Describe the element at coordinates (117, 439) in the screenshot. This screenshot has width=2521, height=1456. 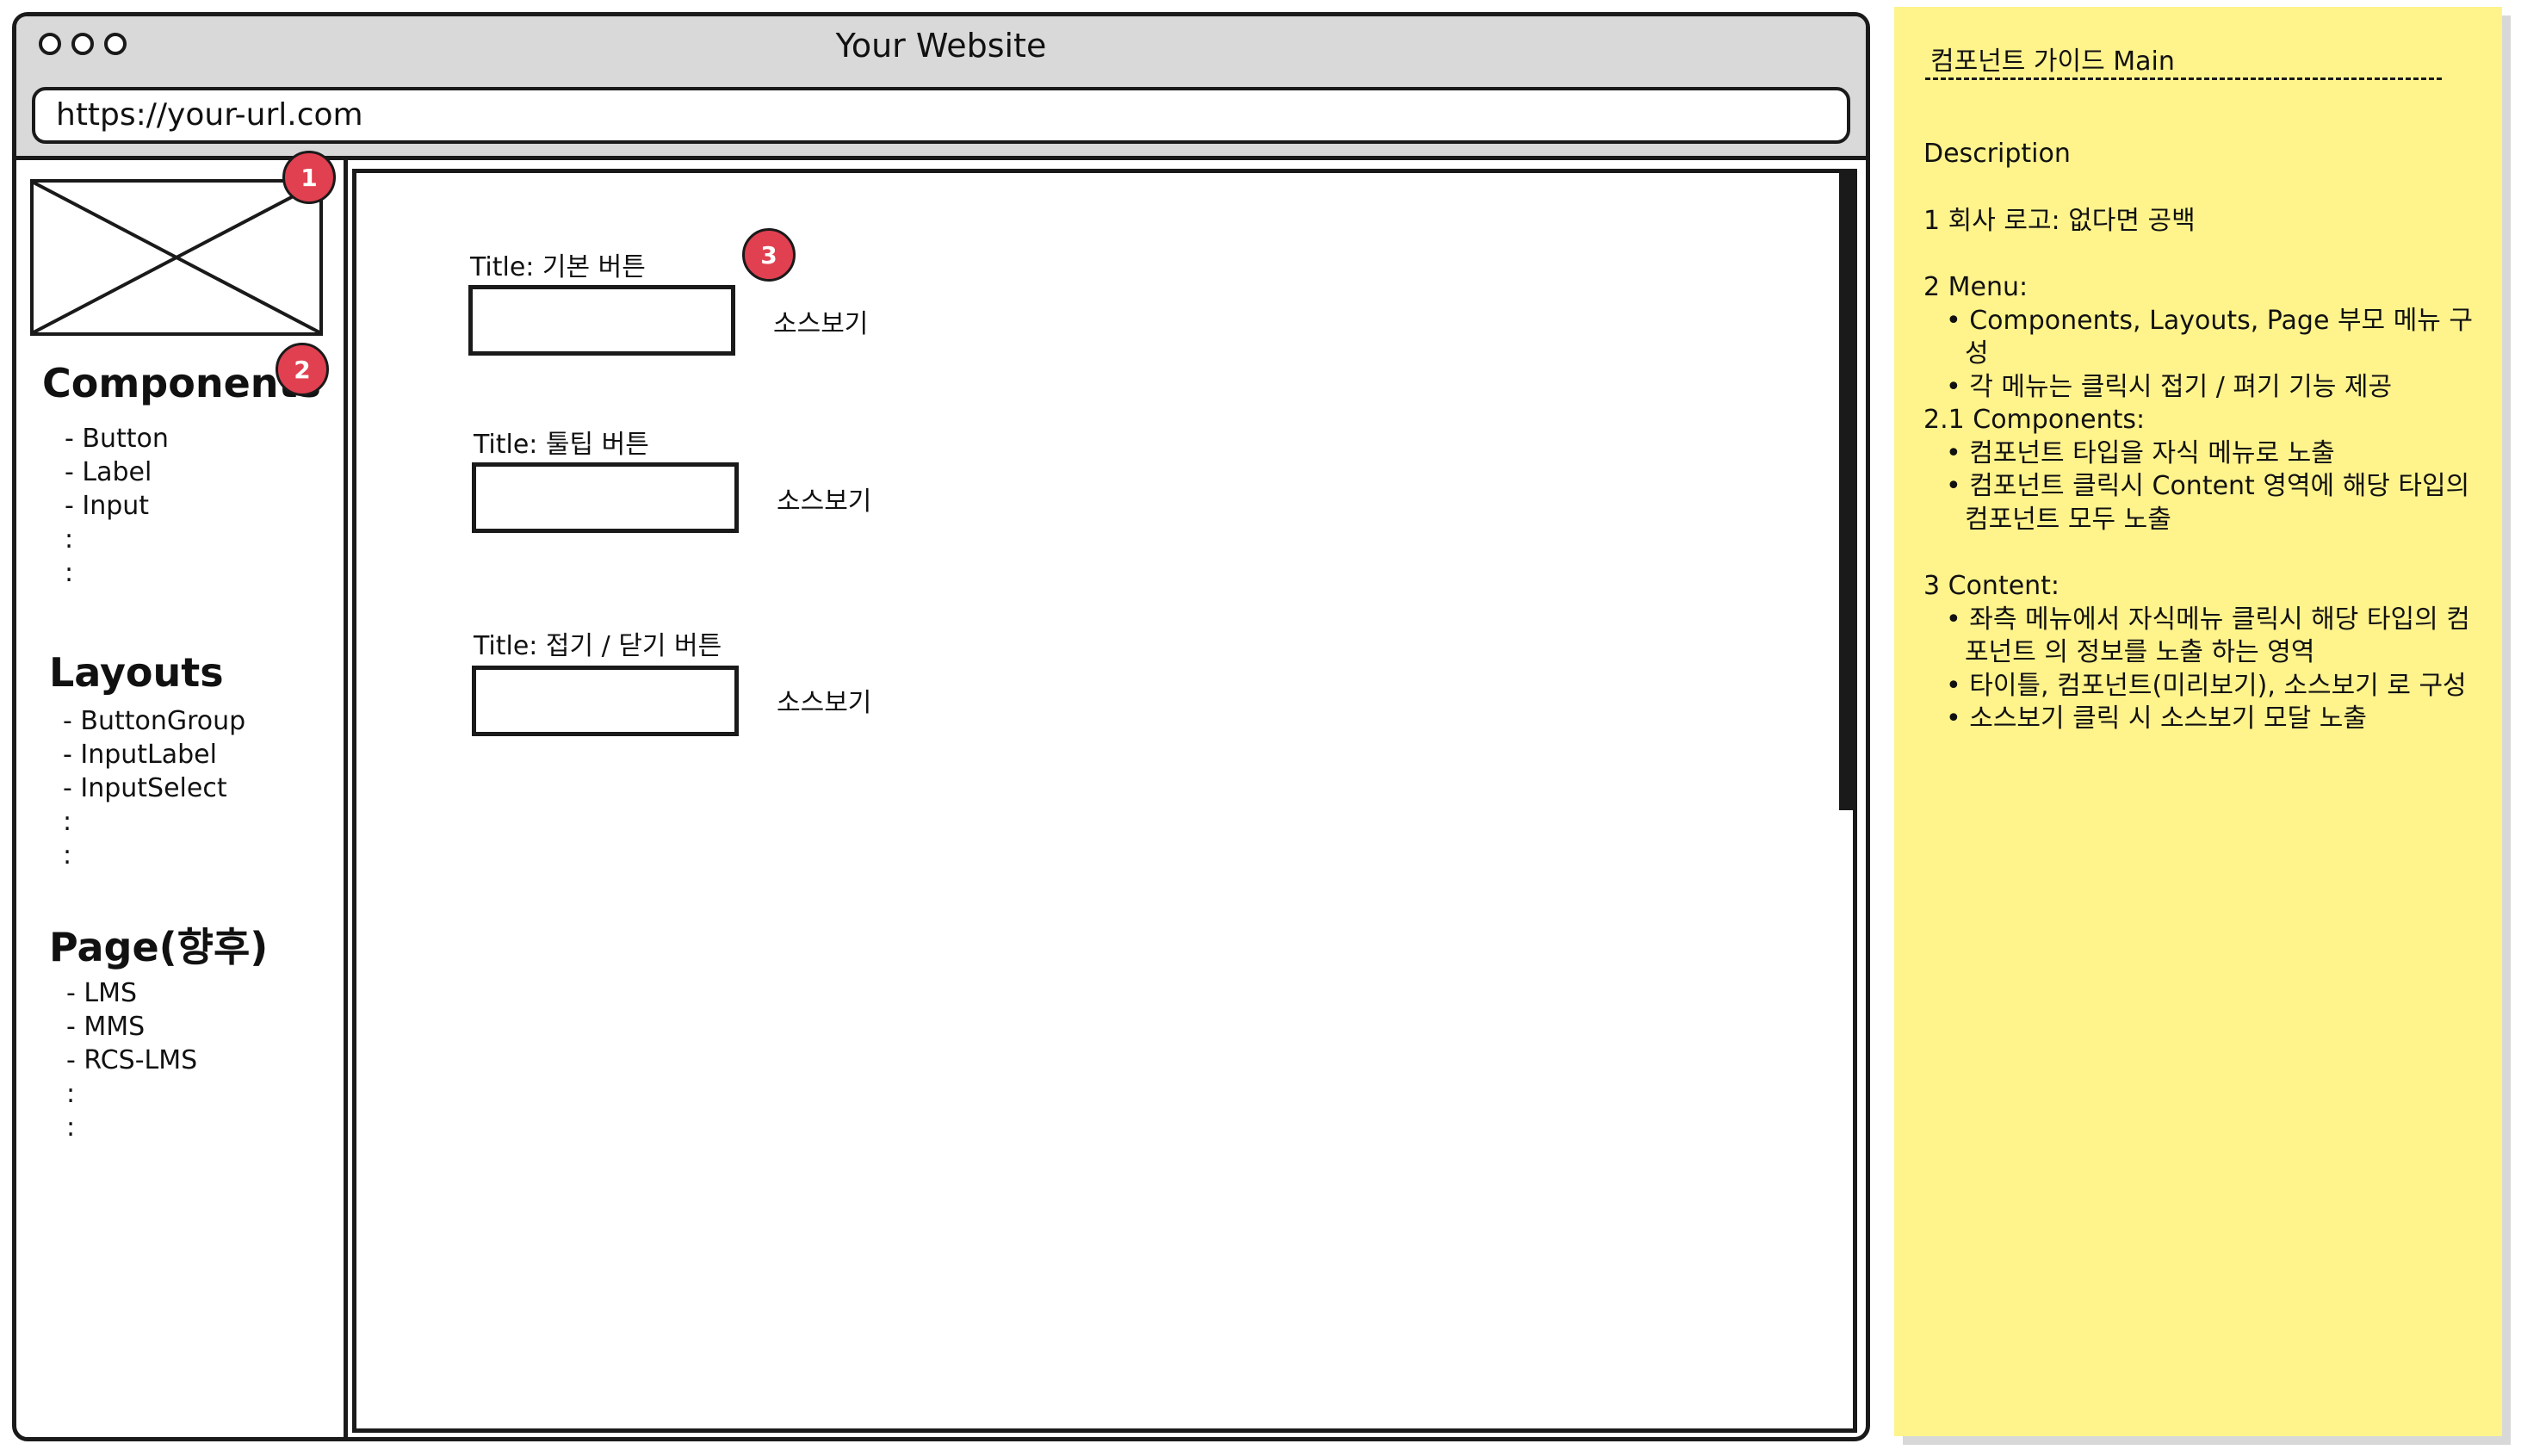
I see `submenu-item: - Button` at that location.